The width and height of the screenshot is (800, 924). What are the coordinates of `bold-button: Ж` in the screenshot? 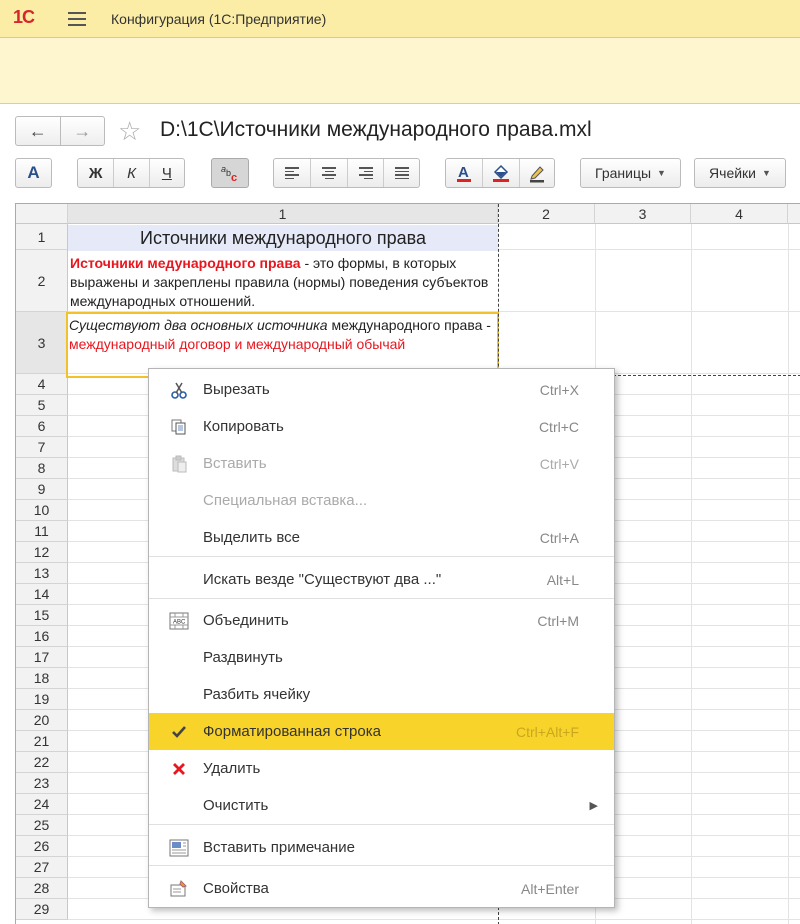 It's located at (95, 173).